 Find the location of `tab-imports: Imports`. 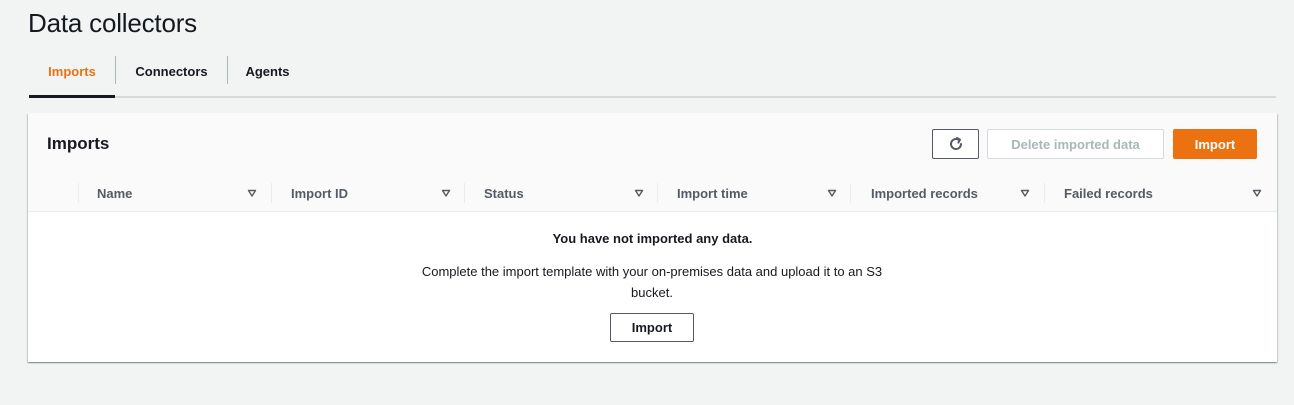

tab-imports: Imports is located at coordinates (72, 72).